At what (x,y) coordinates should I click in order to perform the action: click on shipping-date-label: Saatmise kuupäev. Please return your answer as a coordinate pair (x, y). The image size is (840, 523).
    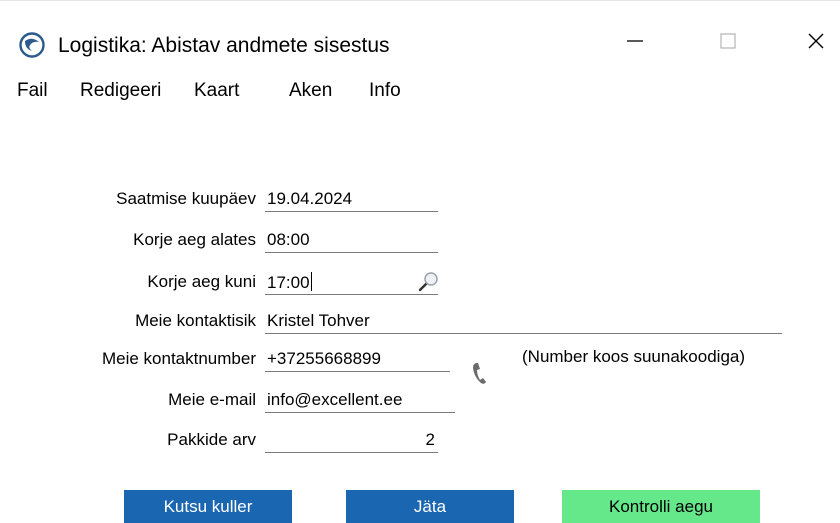
    Looking at the image, I should click on (186, 198).